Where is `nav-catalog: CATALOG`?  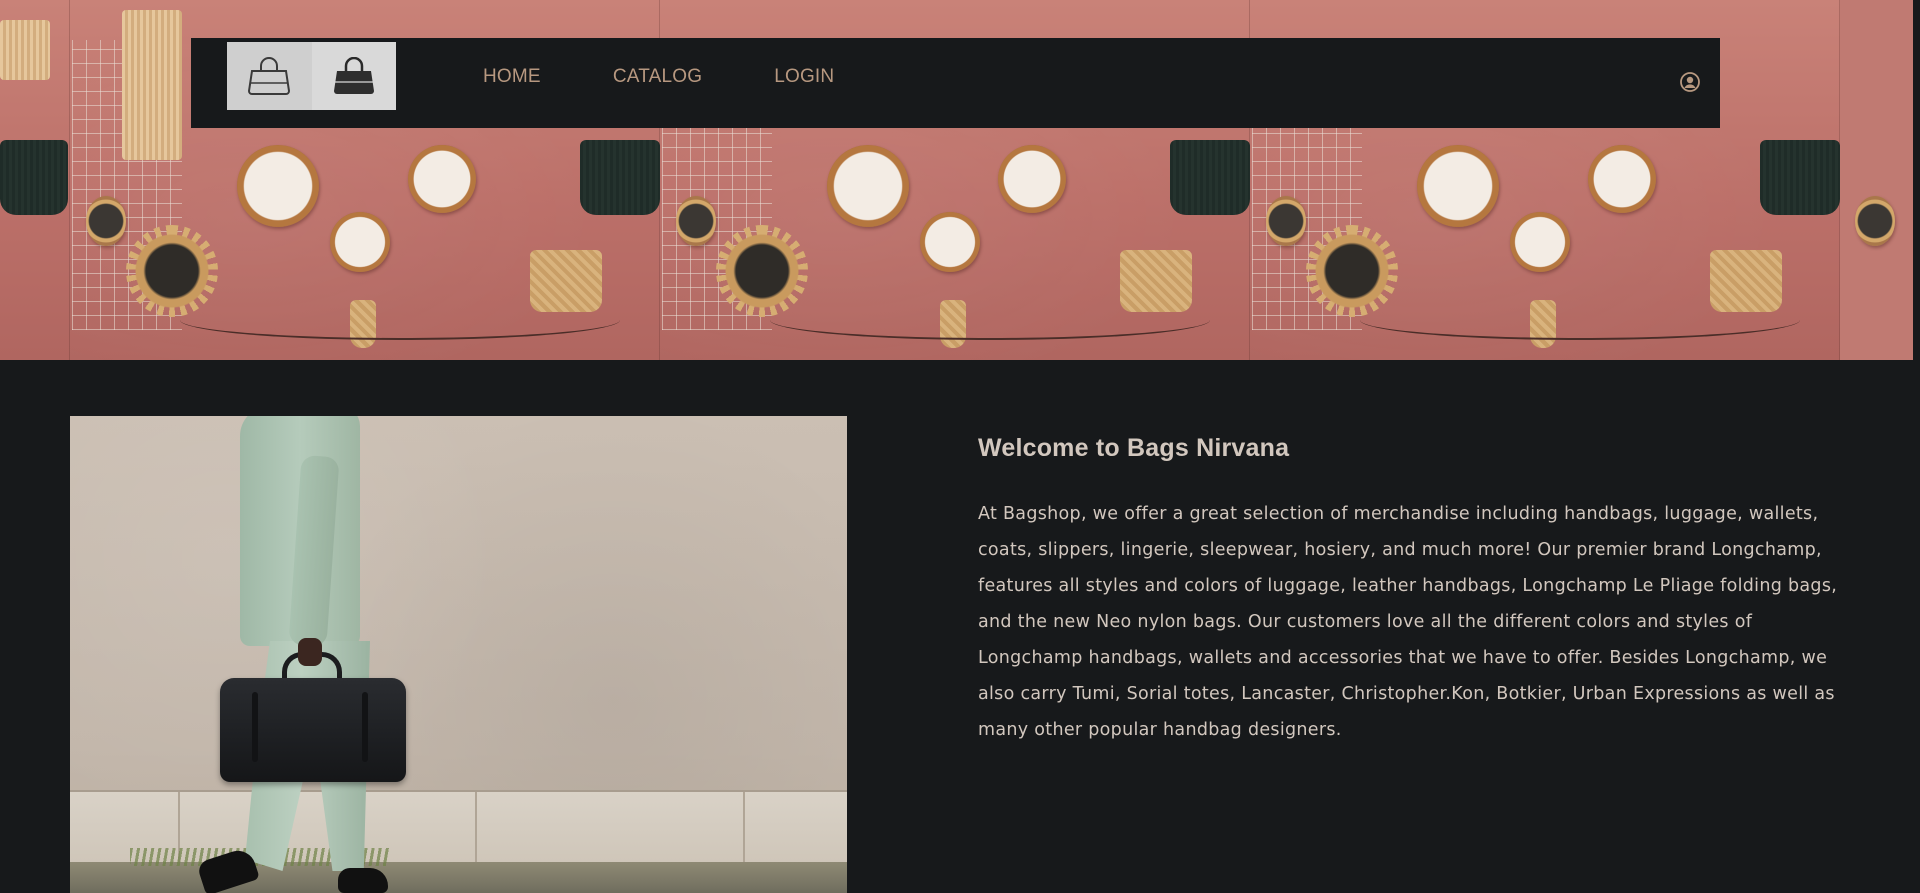
nav-catalog: CATALOG is located at coordinates (657, 77).